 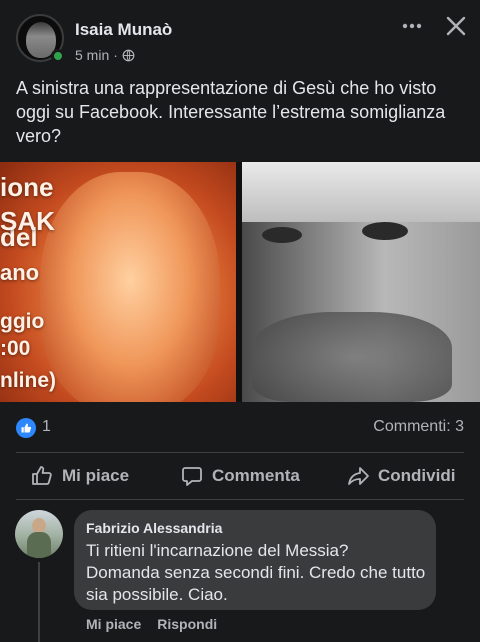 I want to click on commenter-avatar, so click(x=39, y=534).